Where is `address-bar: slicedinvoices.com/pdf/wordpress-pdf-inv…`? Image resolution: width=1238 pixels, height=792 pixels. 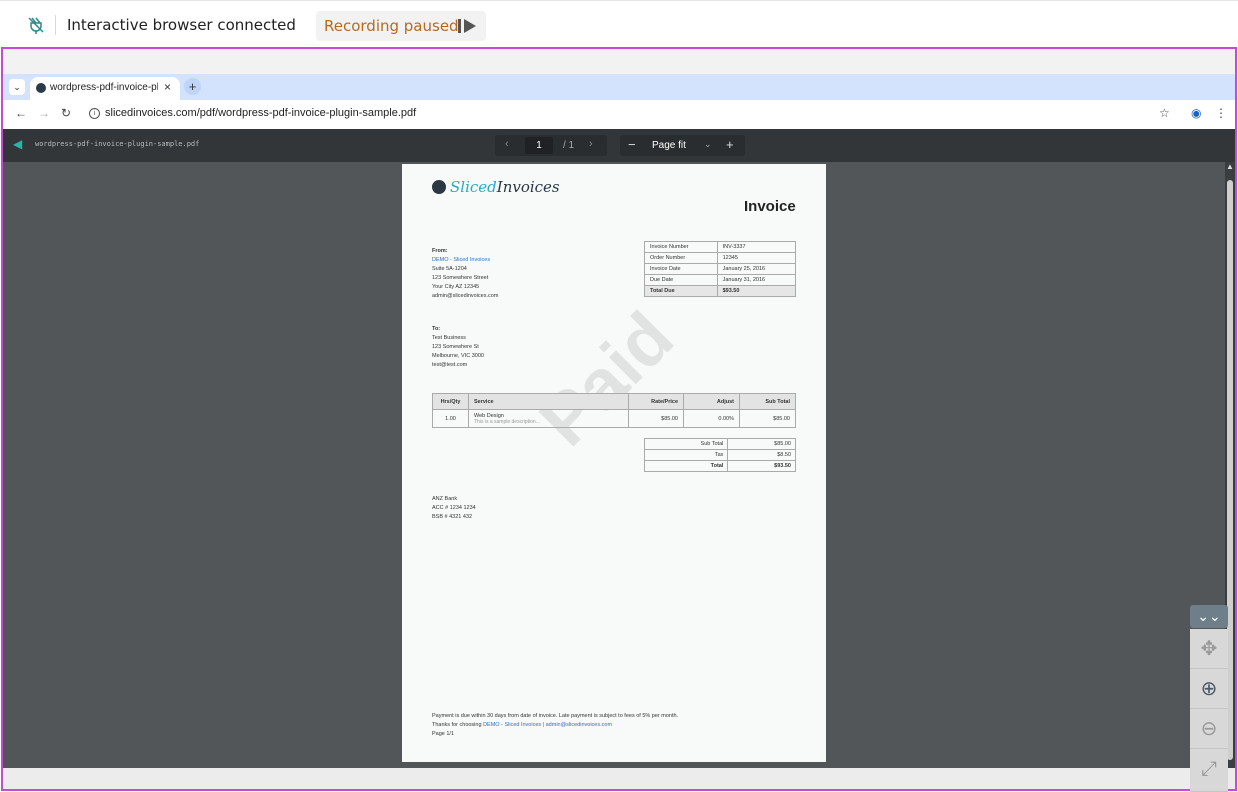
address-bar: slicedinvoices.com/pdf/wordpress-pdf-inv… is located at coordinates (260, 113).